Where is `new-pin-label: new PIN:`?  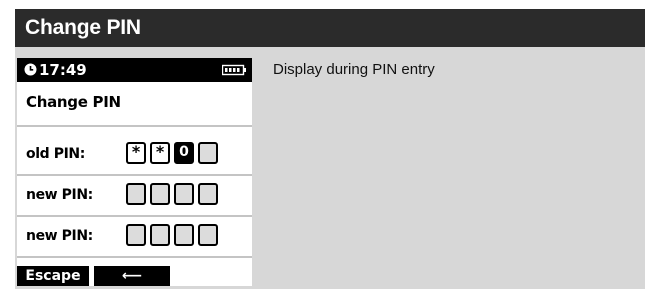
new-pin-label: new PIN: is located at coordinates (59, 195).